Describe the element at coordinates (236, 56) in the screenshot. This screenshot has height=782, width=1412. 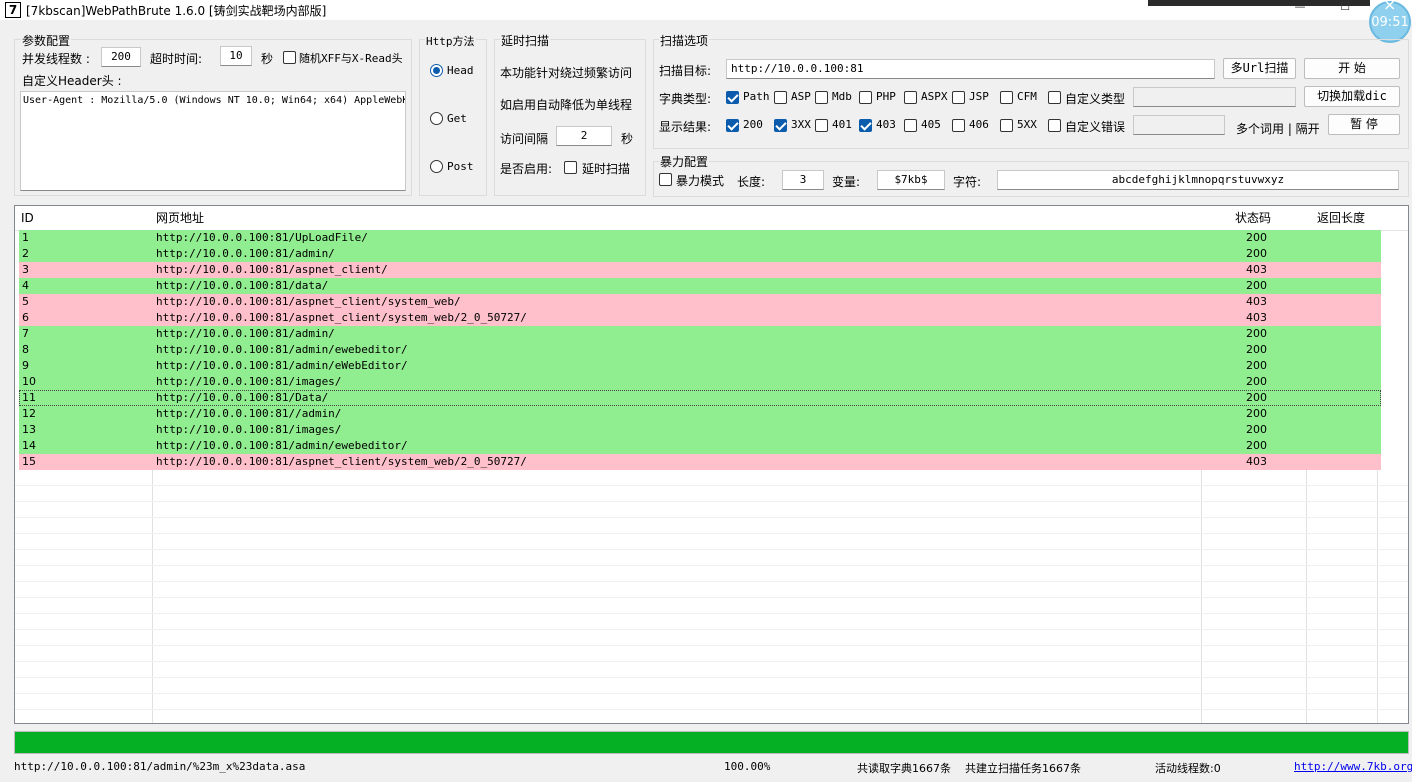
I see `timeout-input: 10` at that location.